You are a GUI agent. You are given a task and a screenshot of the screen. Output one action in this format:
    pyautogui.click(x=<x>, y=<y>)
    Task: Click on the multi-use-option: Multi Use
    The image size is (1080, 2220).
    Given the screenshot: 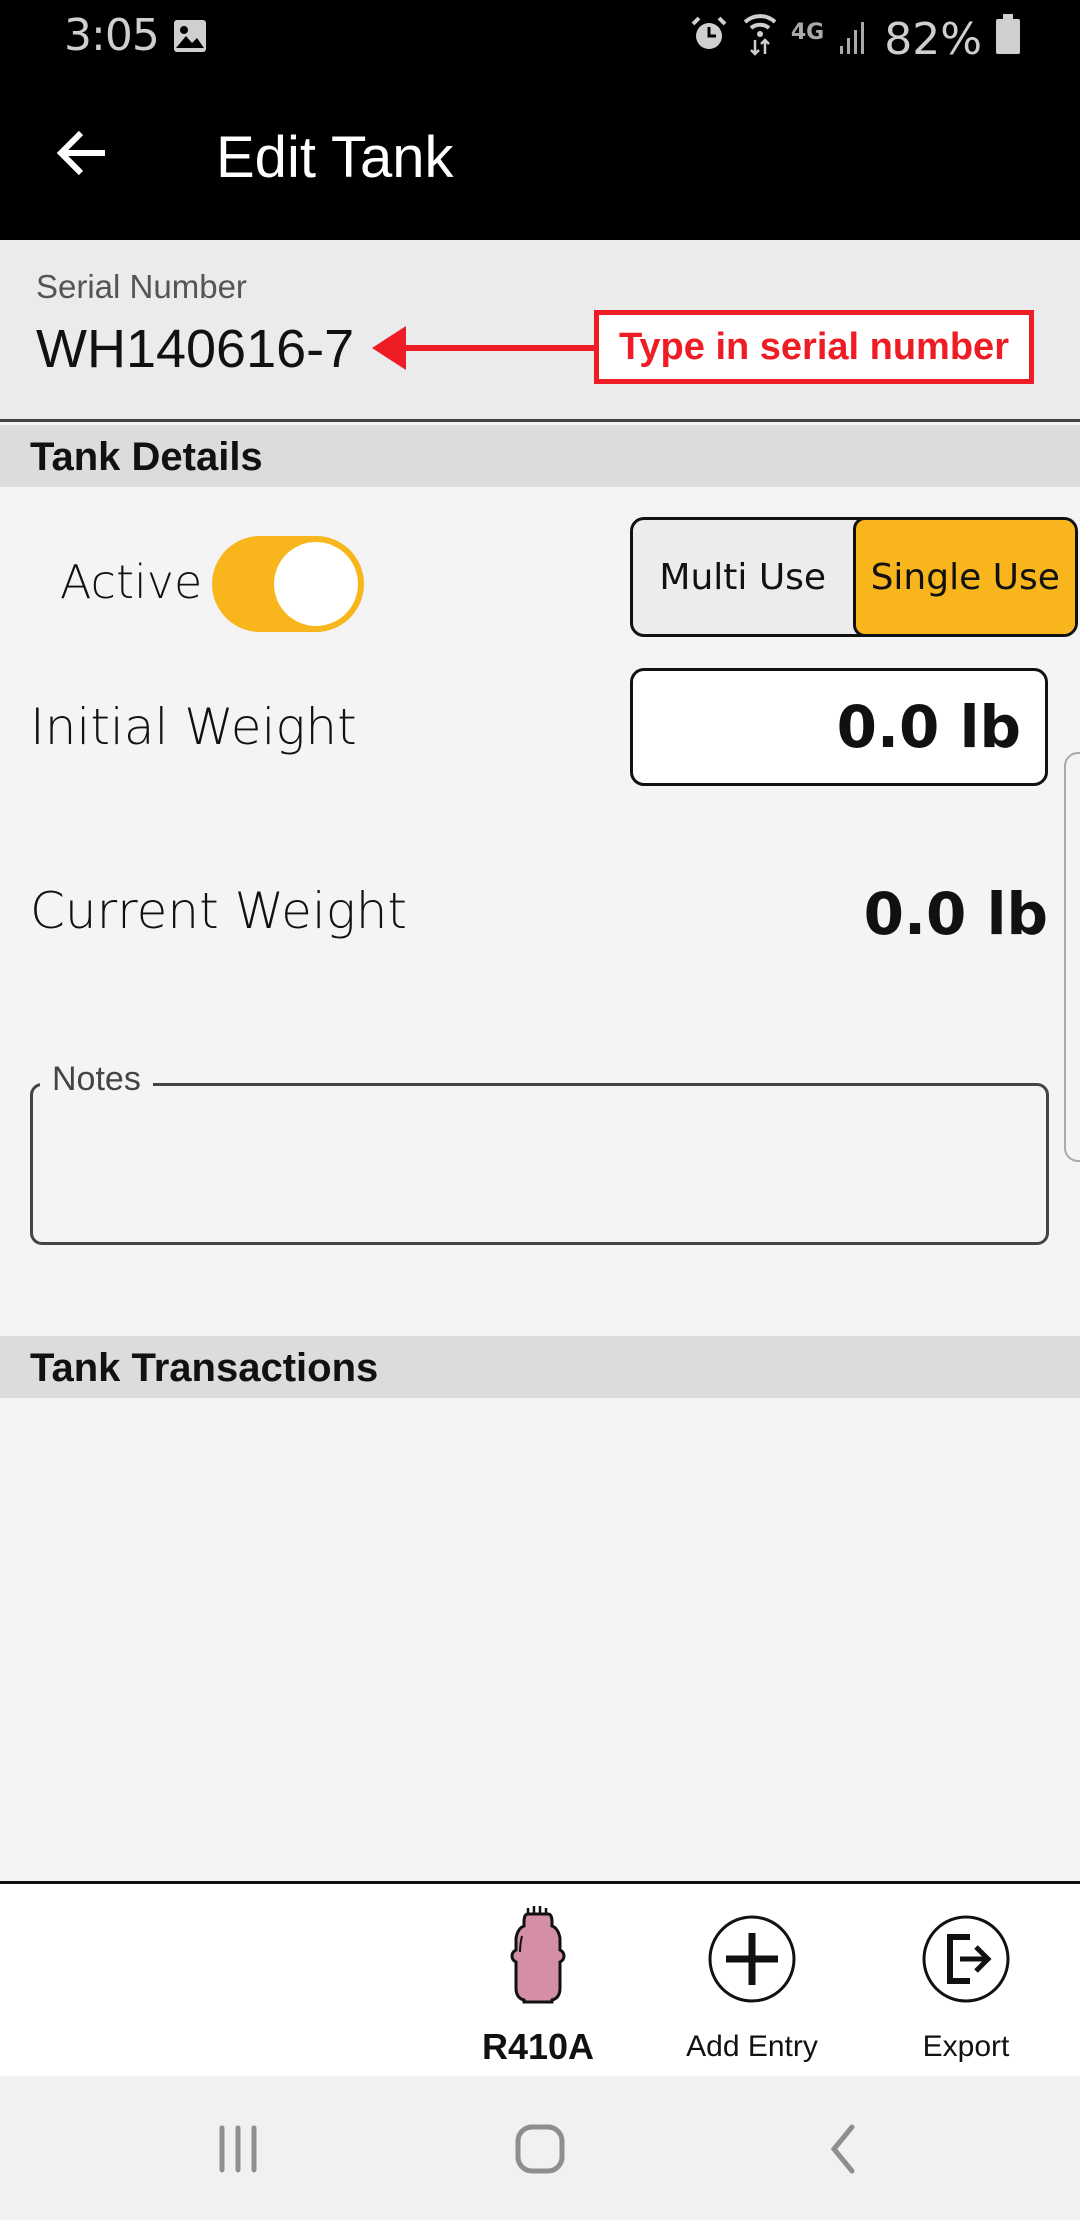 What is the action you would take?
    pyautogui.click(x=743, y=577)
    